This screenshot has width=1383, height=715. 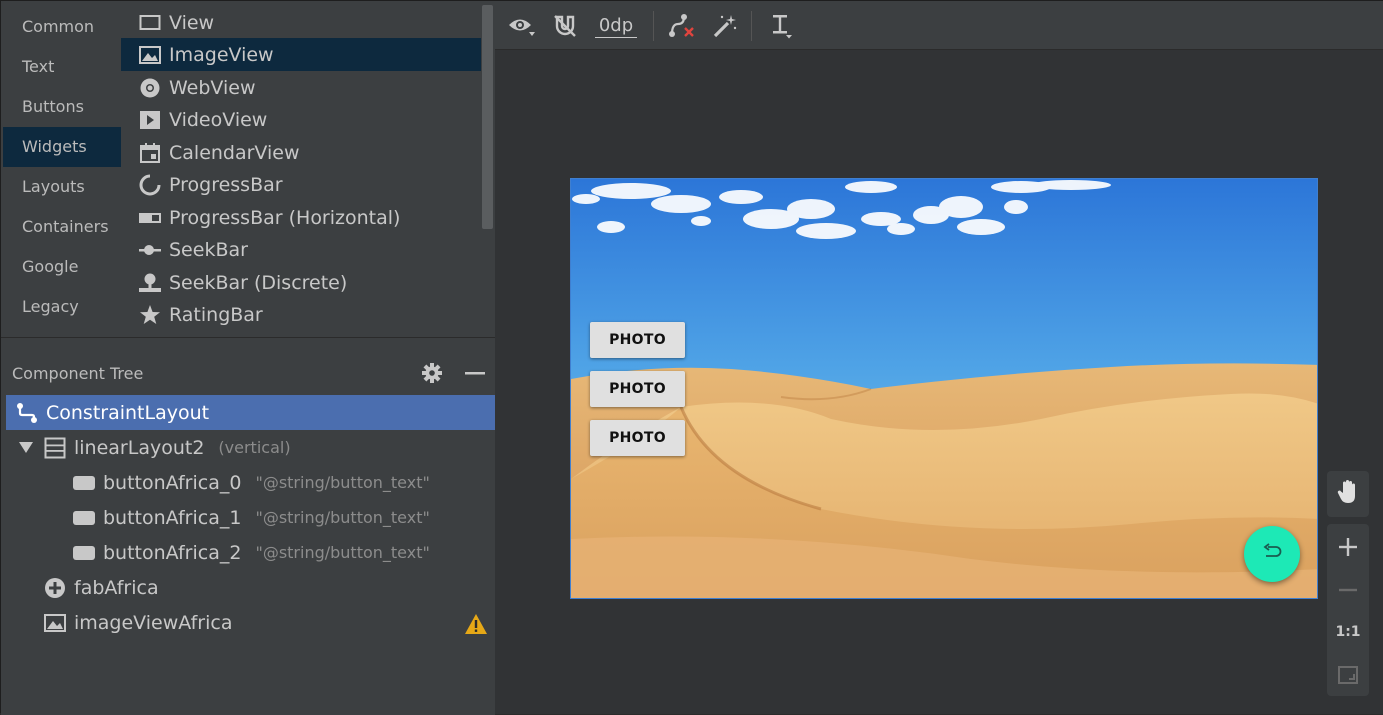 What do you see at coordinates (62, 27) in the screenshot?
I see `category-common: Common` at bounding box center [62, 27].